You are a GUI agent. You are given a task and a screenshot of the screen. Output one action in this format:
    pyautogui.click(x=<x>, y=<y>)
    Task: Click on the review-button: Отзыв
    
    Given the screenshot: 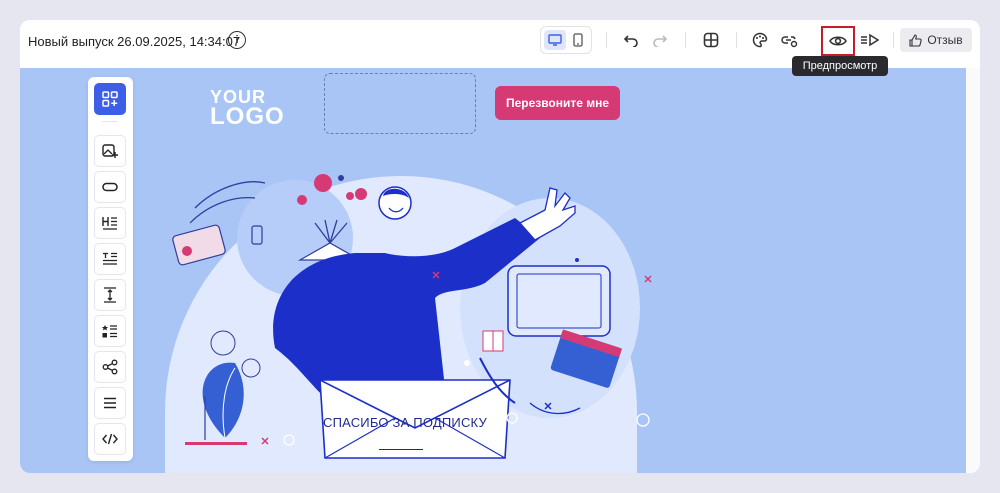 What is the action you would take?
    pyautogui.click(x=936, y=40)
    